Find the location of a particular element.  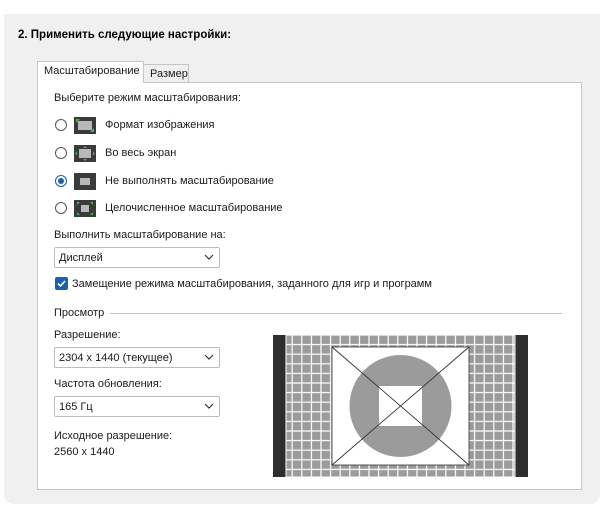

integer-scaling-icon is located at coordinates (85, 208).